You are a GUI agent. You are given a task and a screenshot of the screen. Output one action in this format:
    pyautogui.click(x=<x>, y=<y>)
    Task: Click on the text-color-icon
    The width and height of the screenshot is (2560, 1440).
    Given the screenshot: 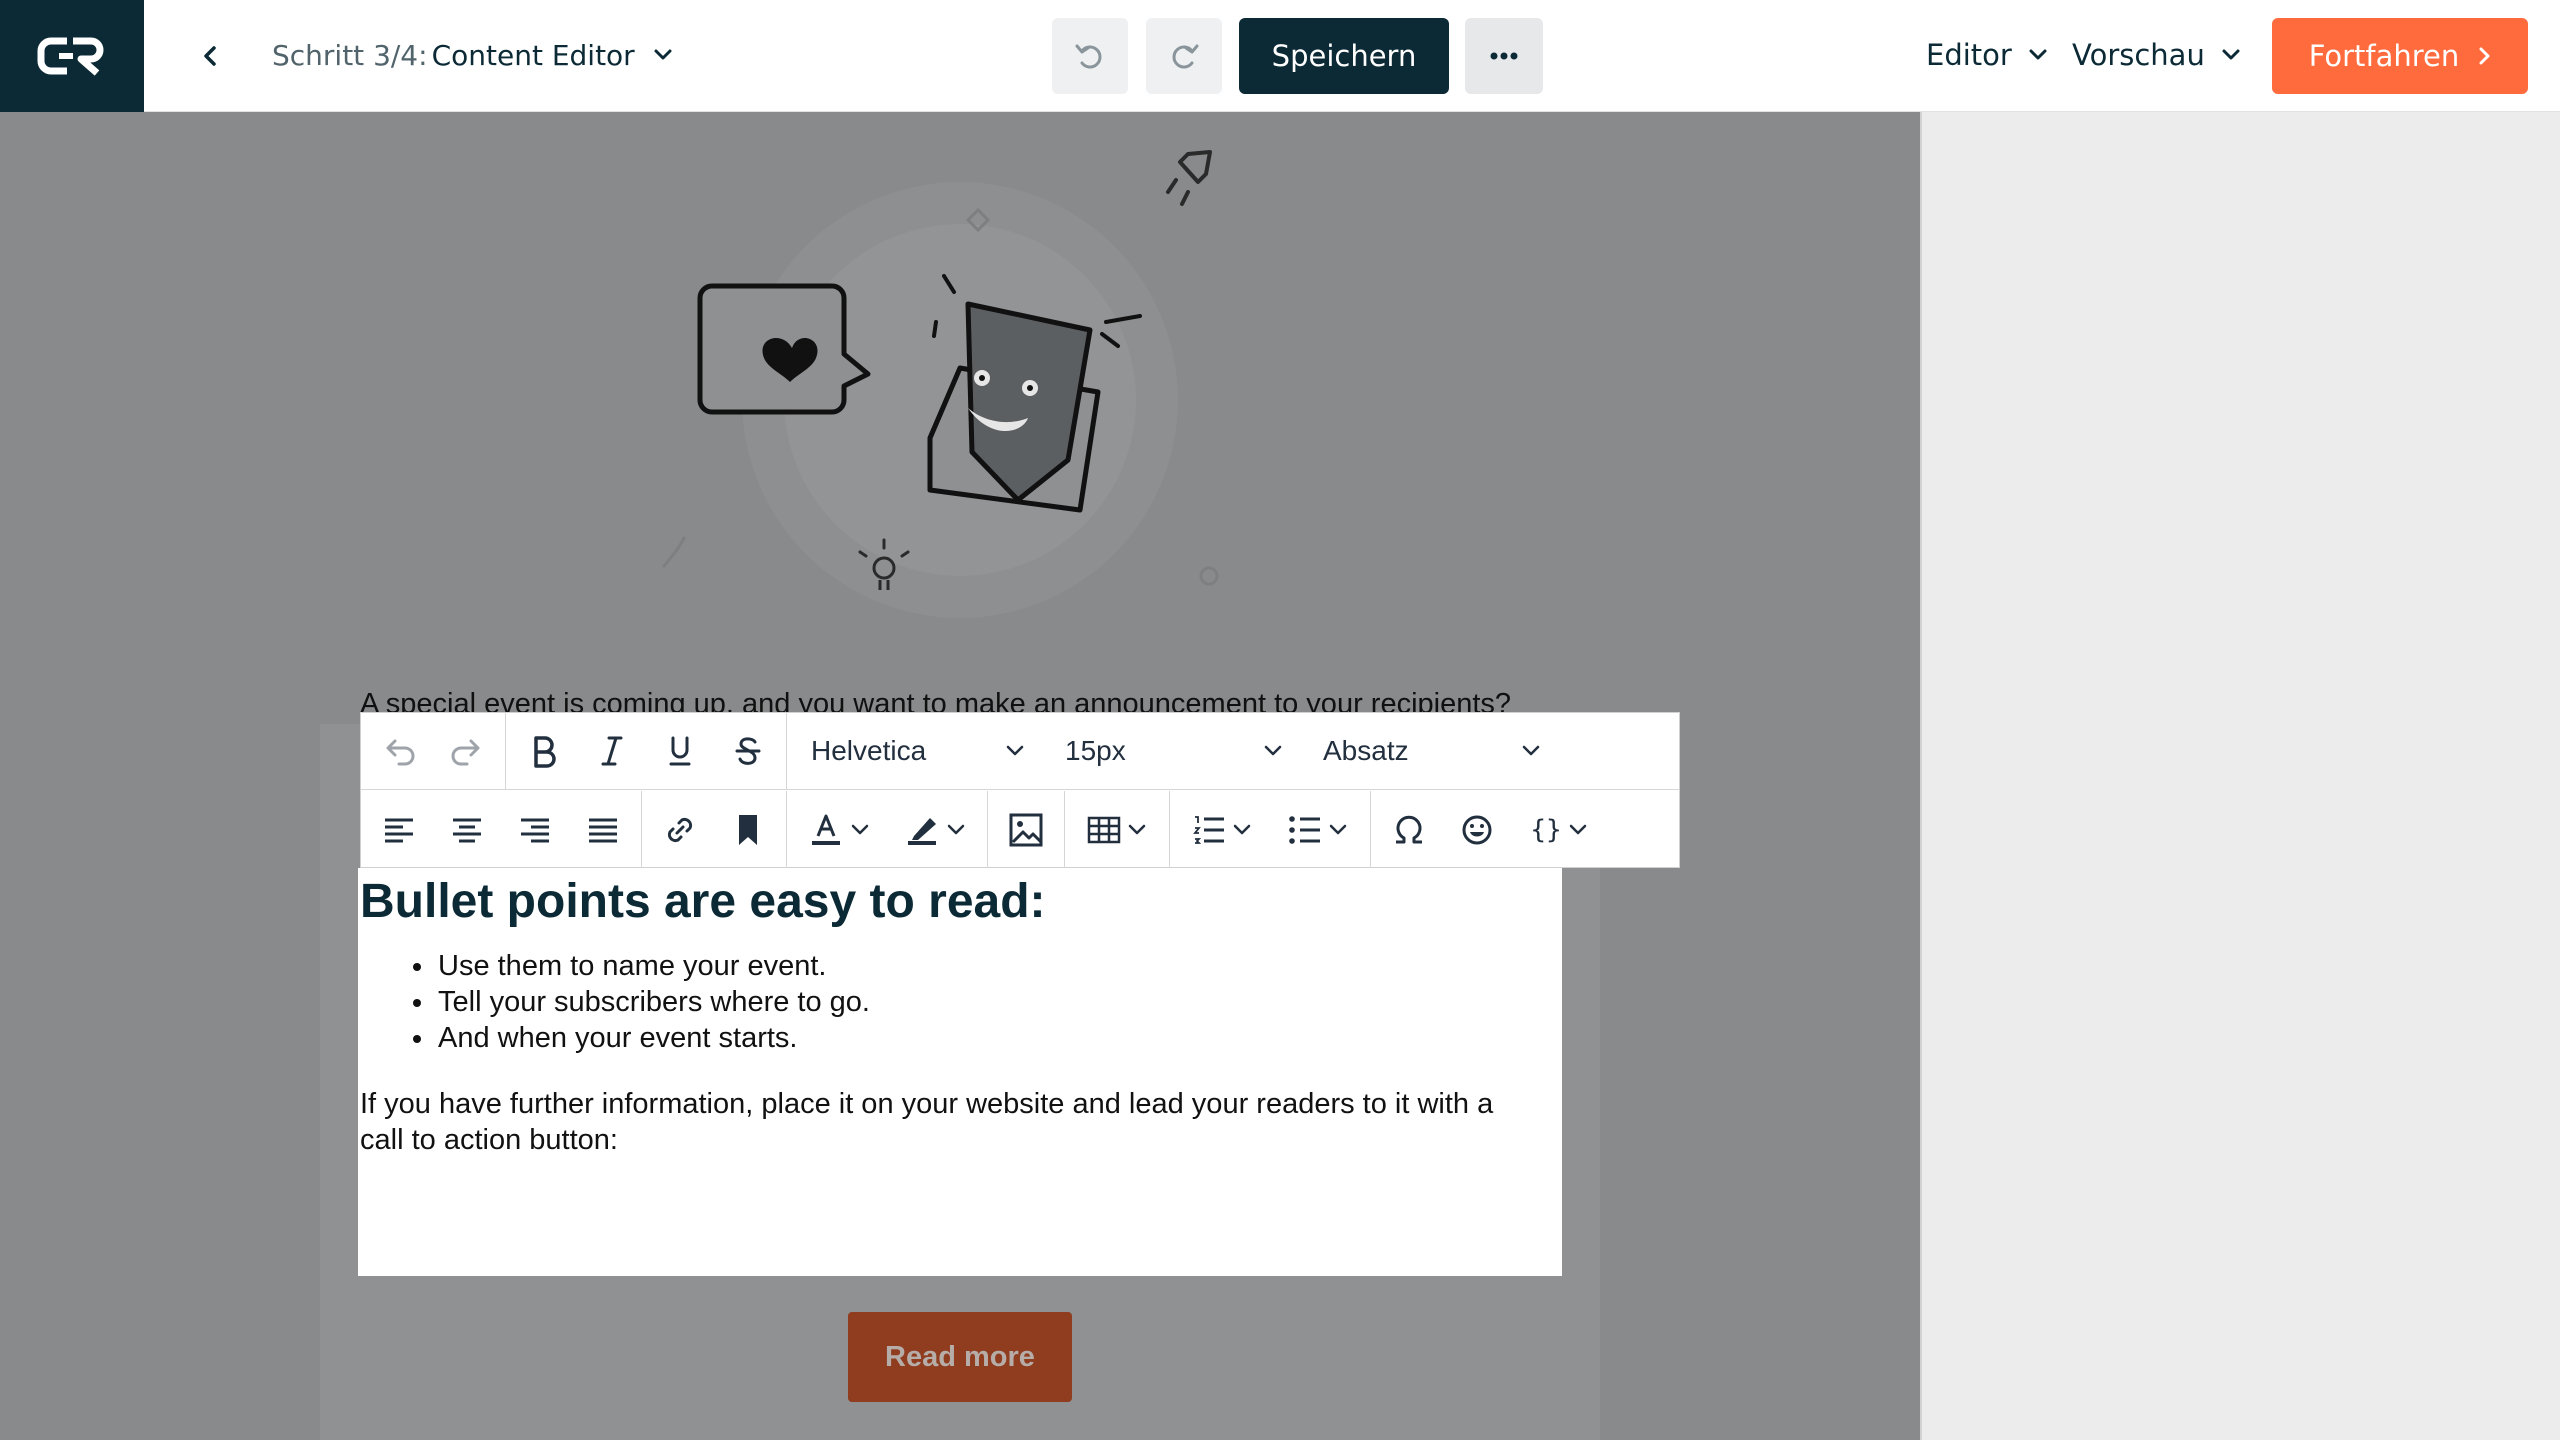 What is the action you would take?
    pyautogui.click(x=826, y=829)
    